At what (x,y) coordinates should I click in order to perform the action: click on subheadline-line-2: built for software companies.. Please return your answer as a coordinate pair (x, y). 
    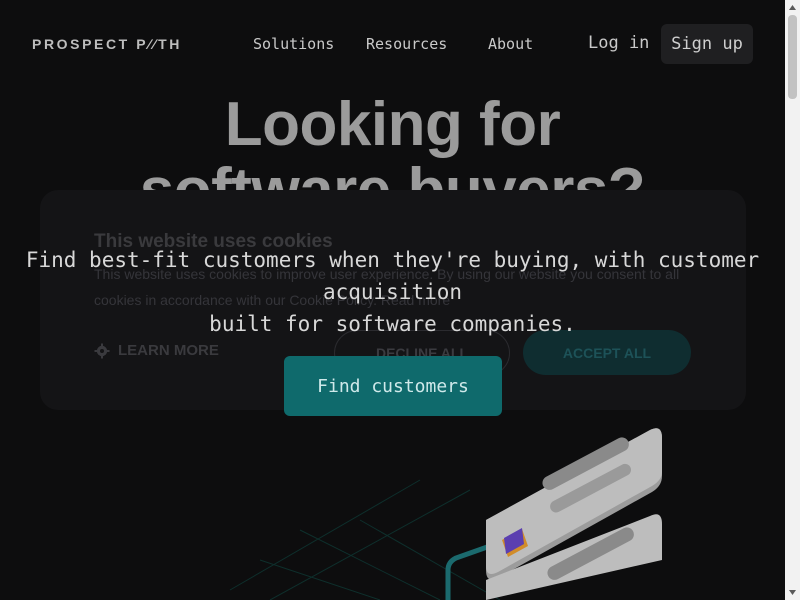
    Looking at the image, I should click on (392, 324).